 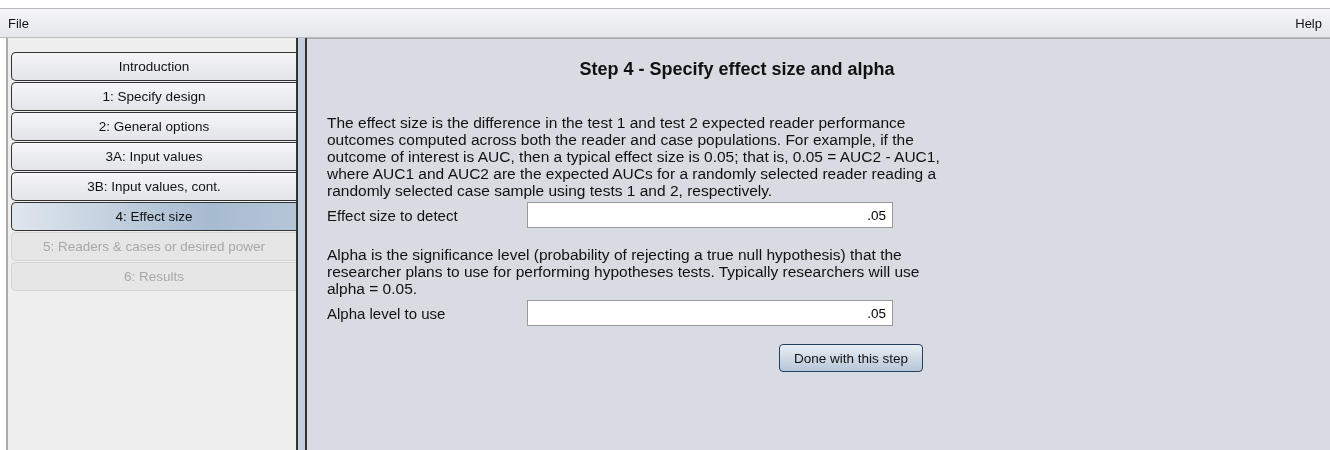 I want to click on description-text: The effect size is the difference in the test 1 and test 2 expected reader performance outcomes computed across both the reader and case populations. For example, if the outcome of interest is AUC, then a typical effect size is 0.05; that is, 0.05 = AUC2 - AUC1, where AUC1 and AUC2 are the expected AUCs for a randomly selected reader reading a randomly selected case sample using tests 1 and 2, respectively., so click(x=634, y=156).